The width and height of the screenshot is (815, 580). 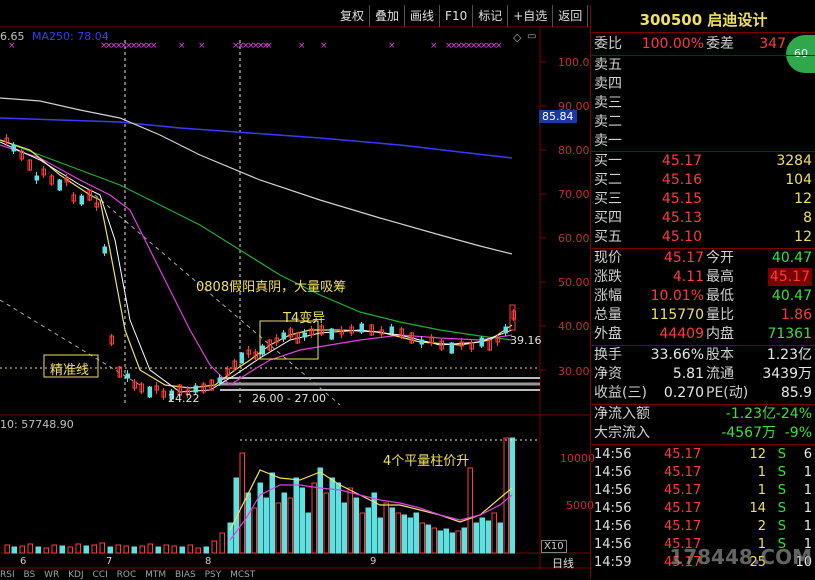 What do you see at coordinates (23, 561) in the screenshot?
I see `month-label: 6` at bounding box center [23, 561].